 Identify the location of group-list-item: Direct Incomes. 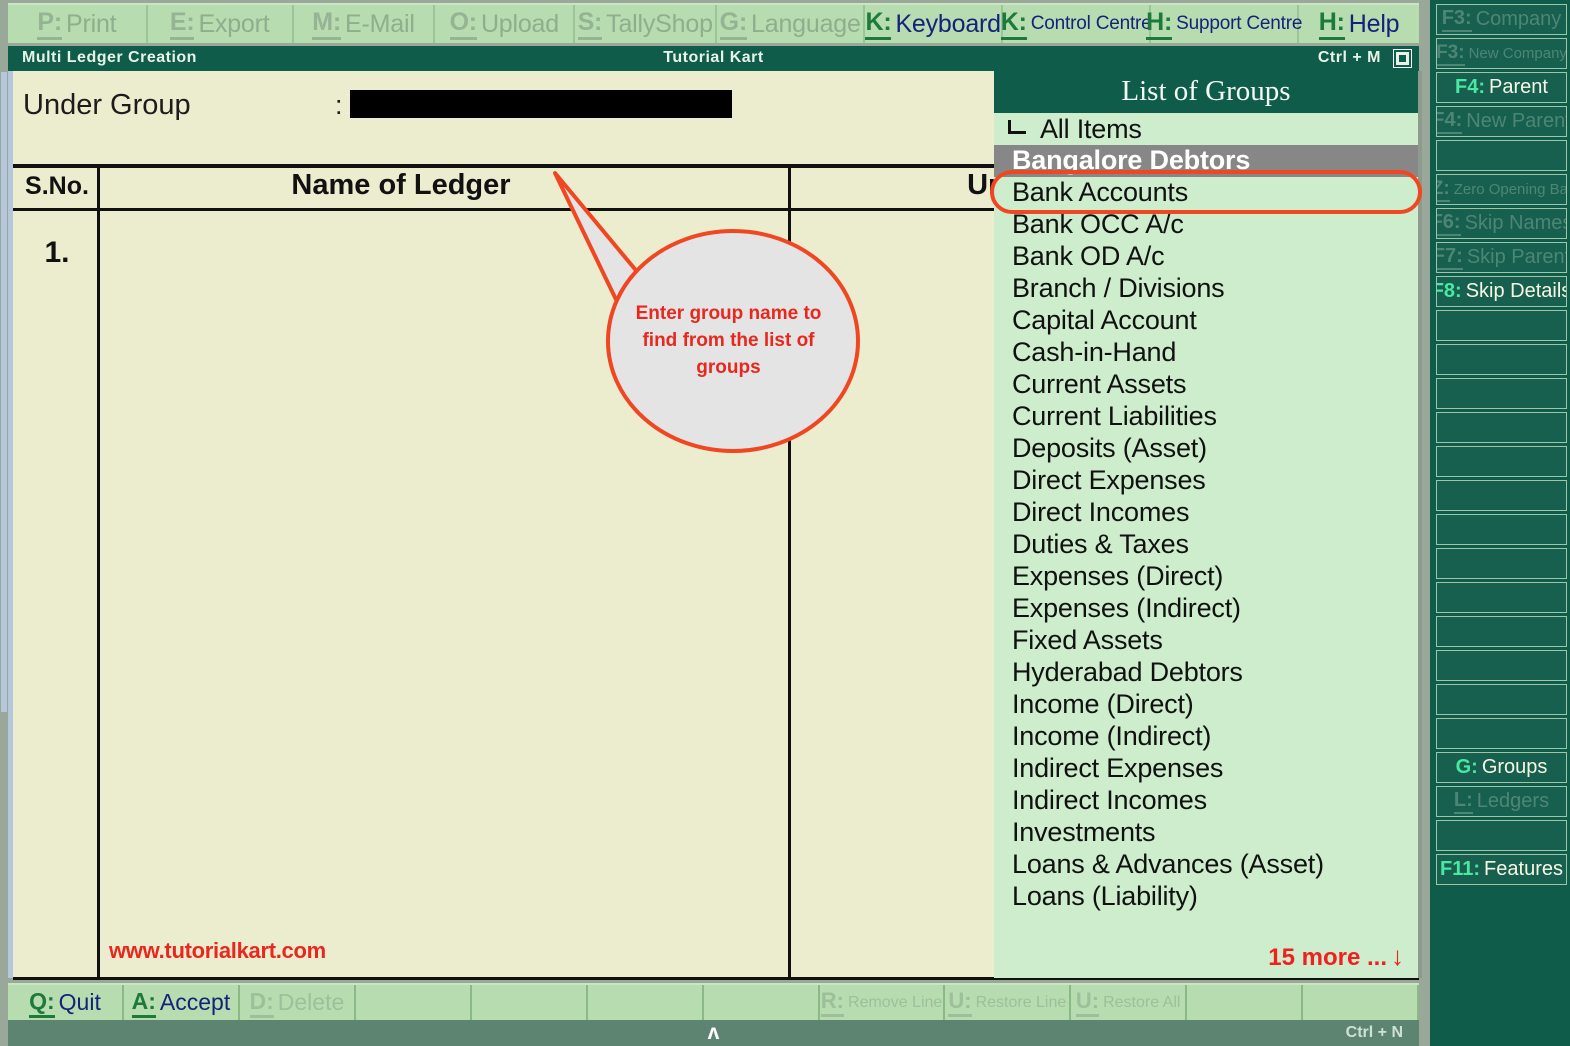
(1206, 513).